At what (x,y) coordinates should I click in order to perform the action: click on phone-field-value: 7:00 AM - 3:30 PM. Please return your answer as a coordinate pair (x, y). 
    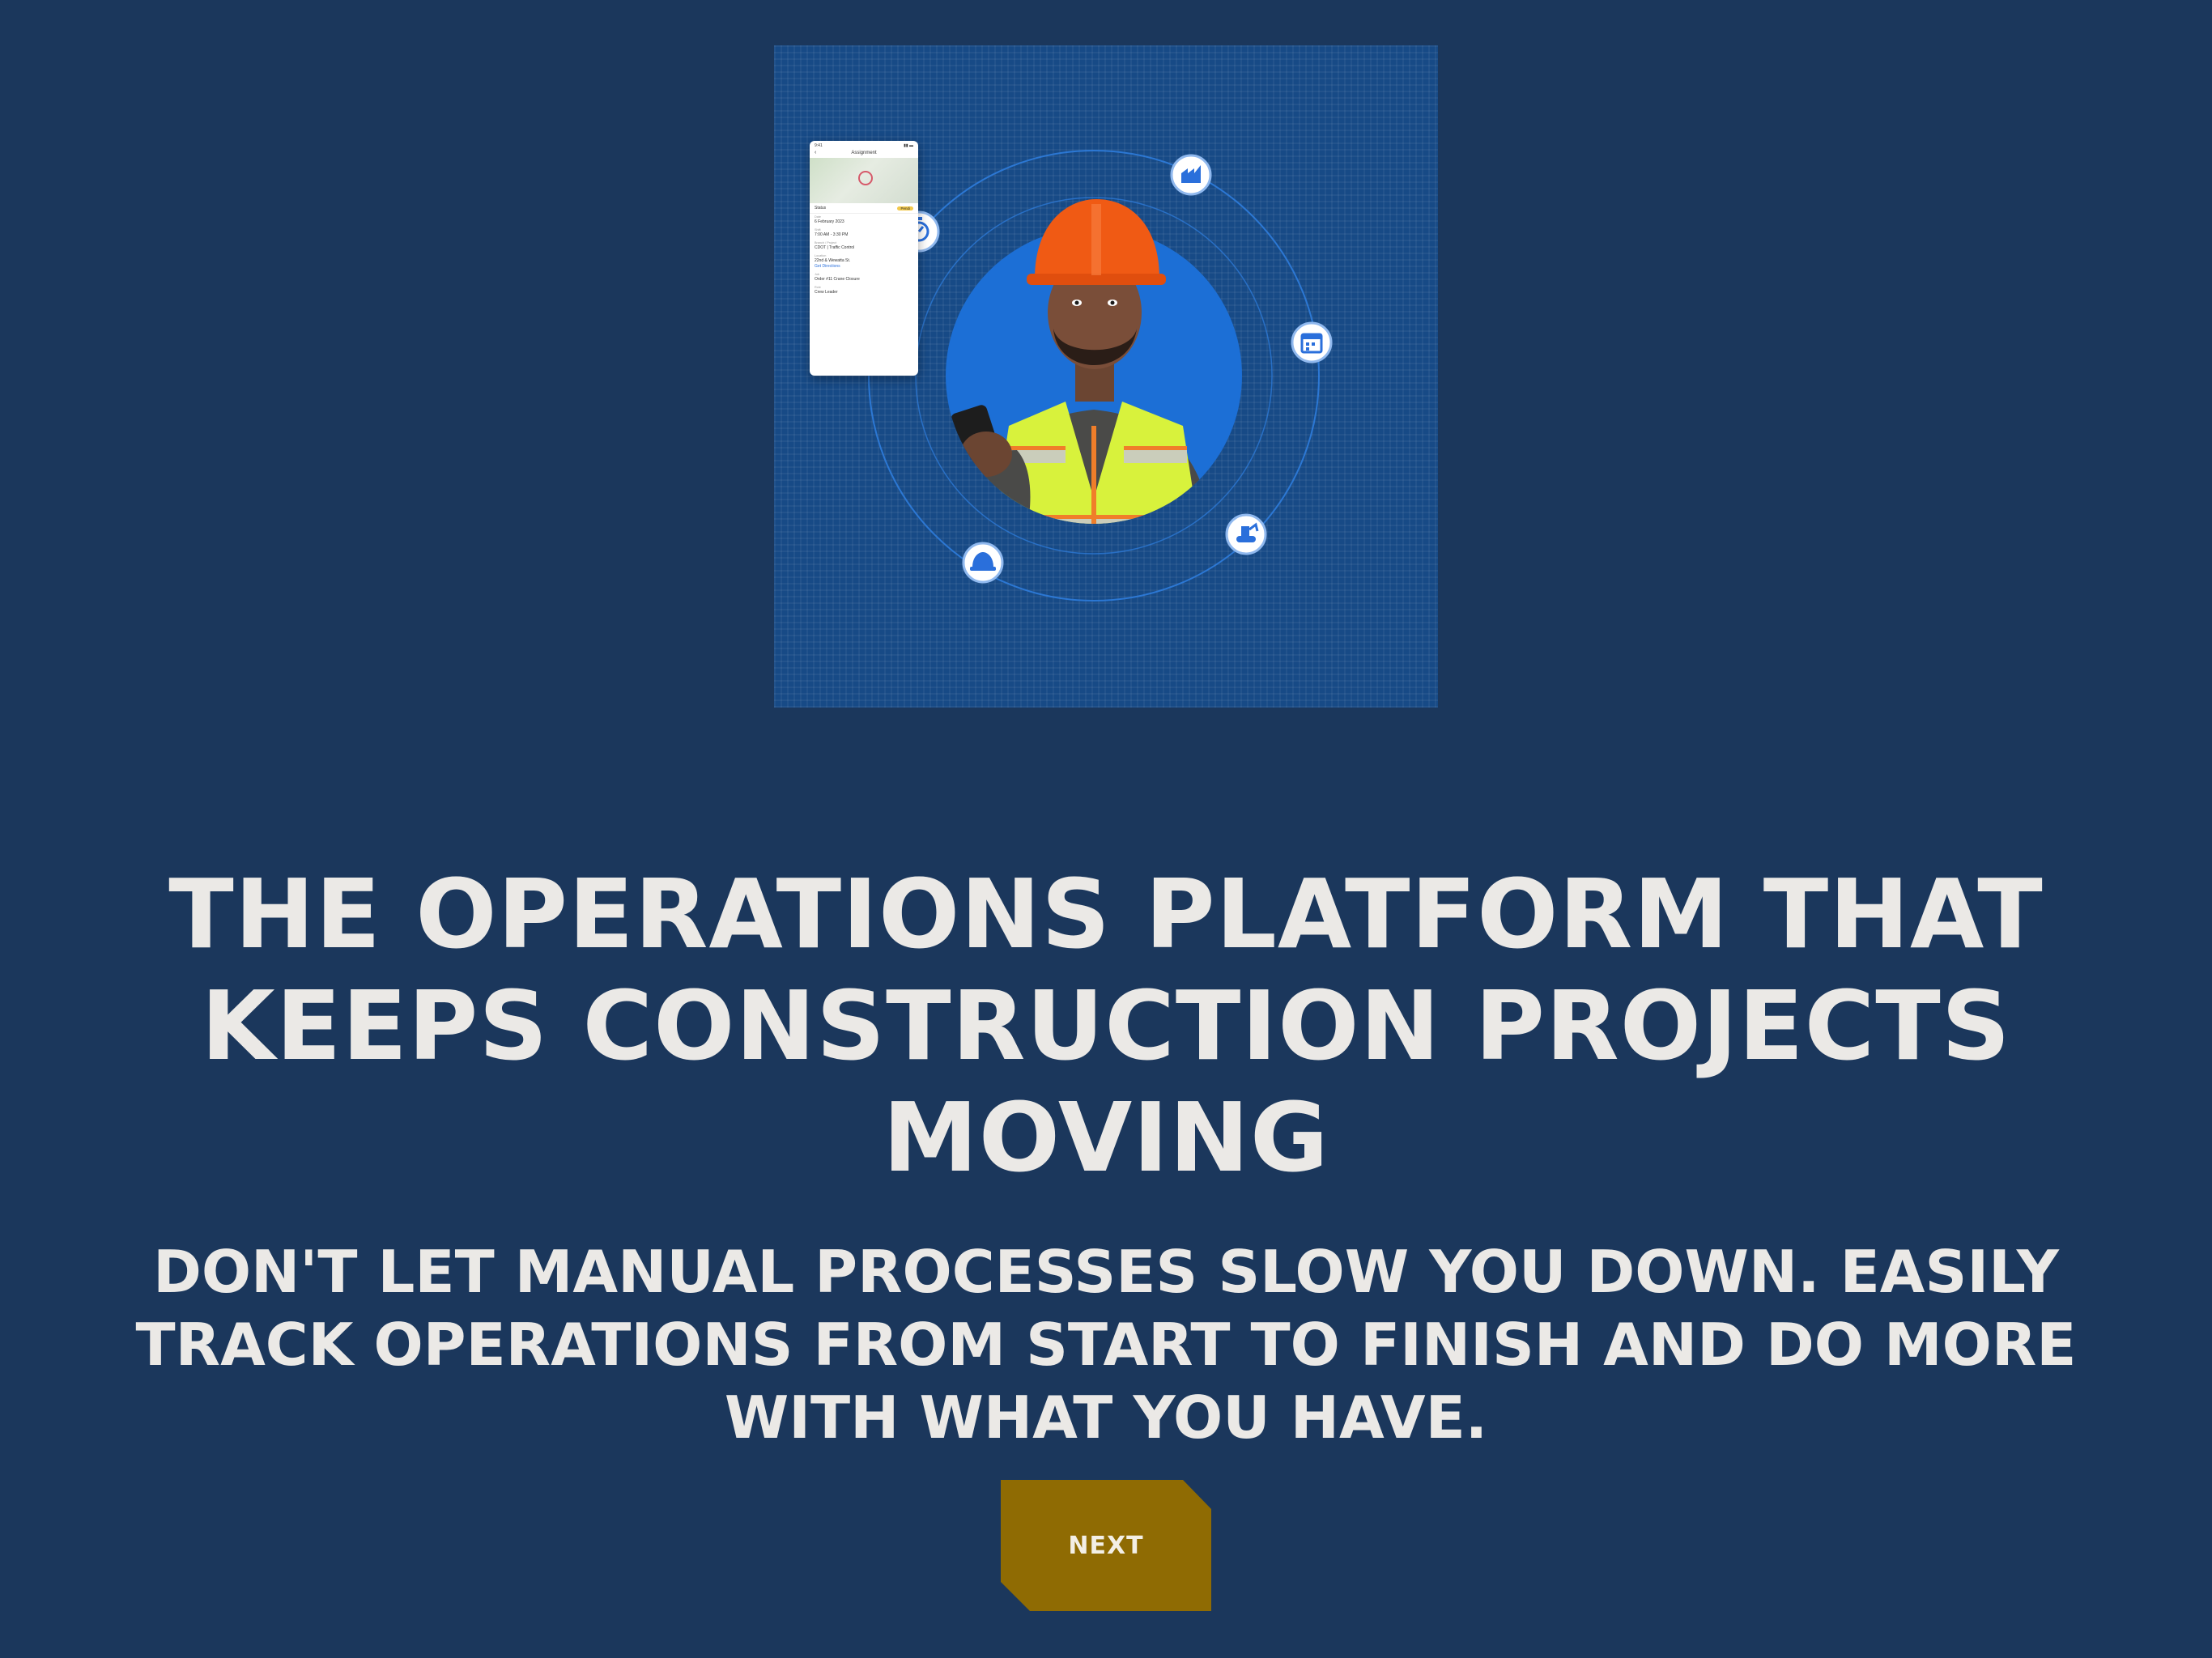
    Looking at the image, I should click on (832, 234).